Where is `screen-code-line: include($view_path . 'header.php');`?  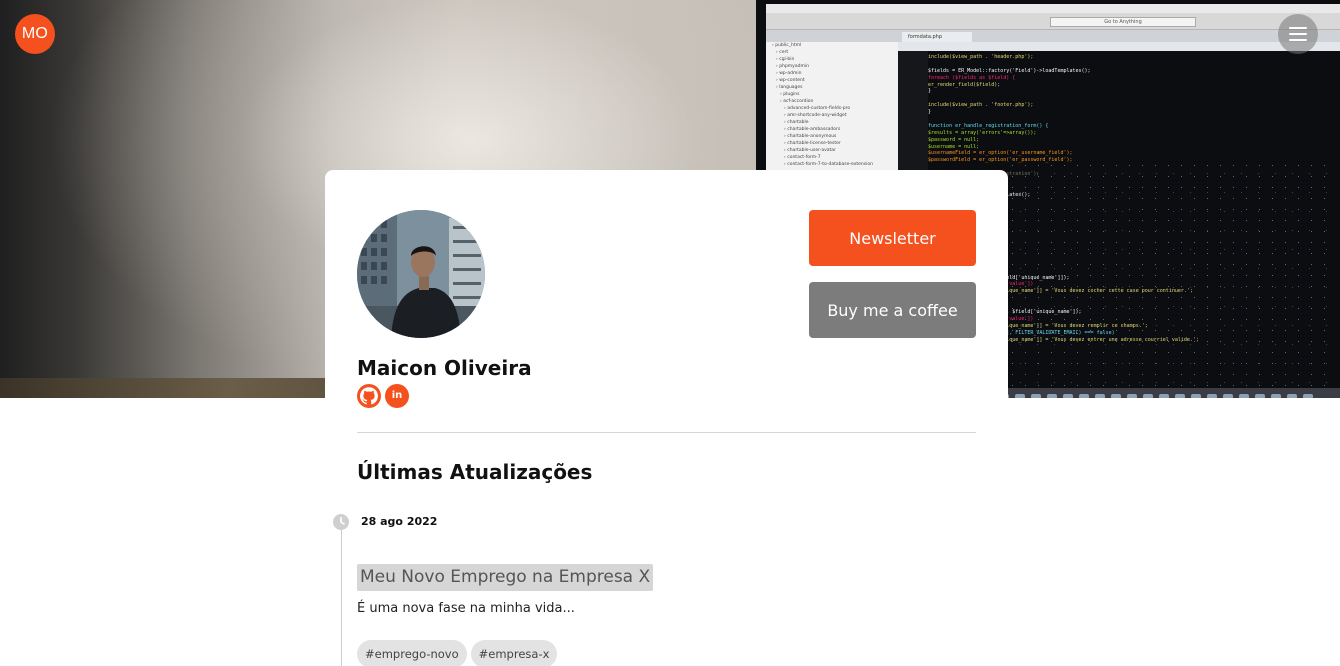 screen-code-line: include($view_path . 'header.php'); is located at coordinates (981, 57).